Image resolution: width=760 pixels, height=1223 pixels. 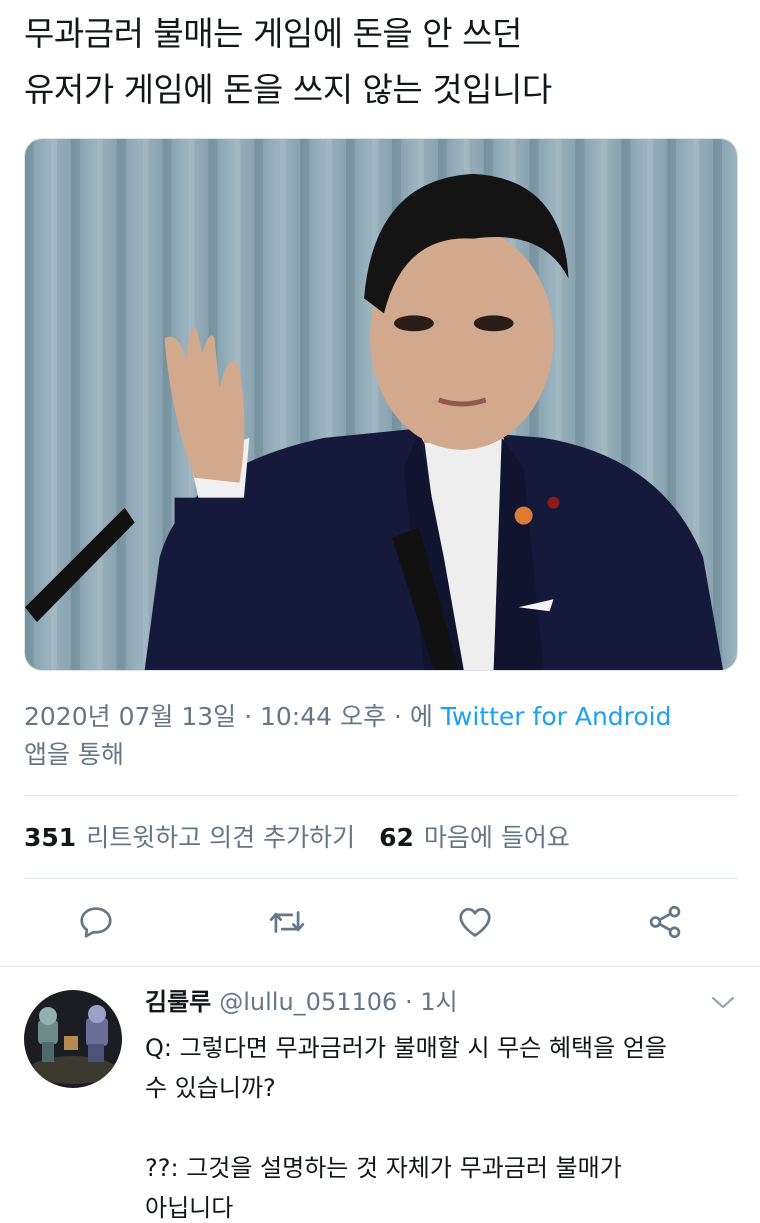 I want to click on via-label: 앱을 통해, so click(x=74, y=754).